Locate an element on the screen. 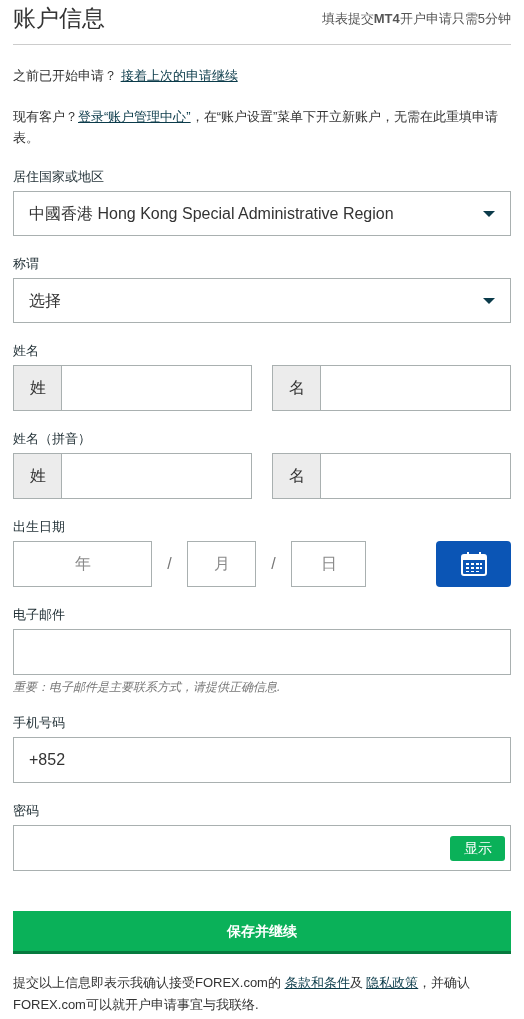  page-title: 账户信息 is located at coordinates (59, 18).